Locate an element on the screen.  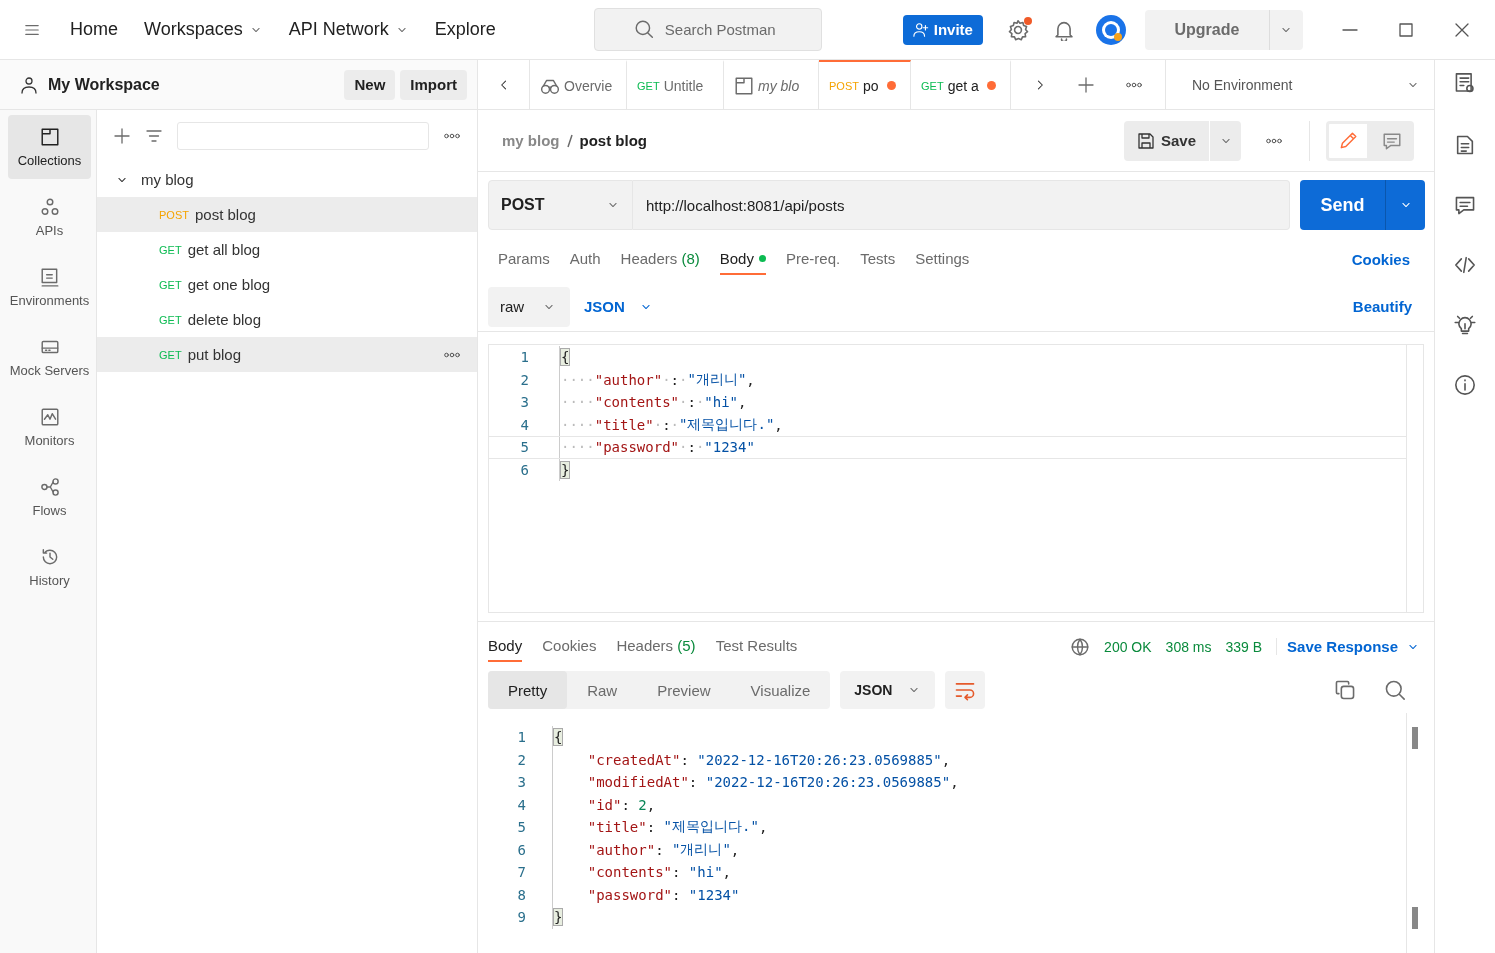
line-number: 7 is located at coordinates (521, 872).